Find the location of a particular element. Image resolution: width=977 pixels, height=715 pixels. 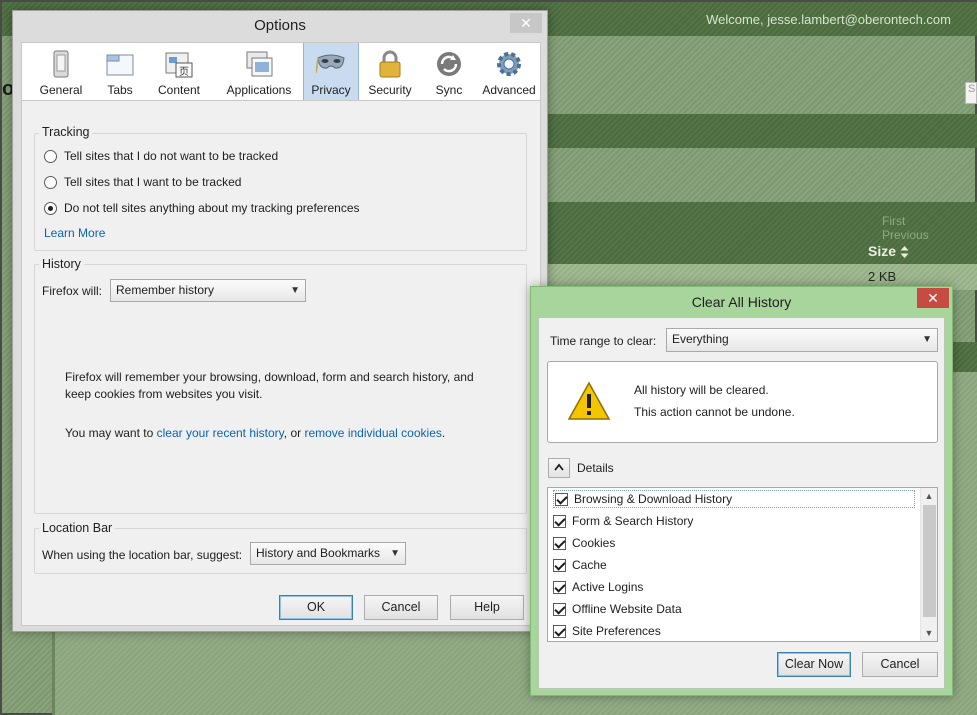

size-column-header: Size is located at coordinates (888, 251).